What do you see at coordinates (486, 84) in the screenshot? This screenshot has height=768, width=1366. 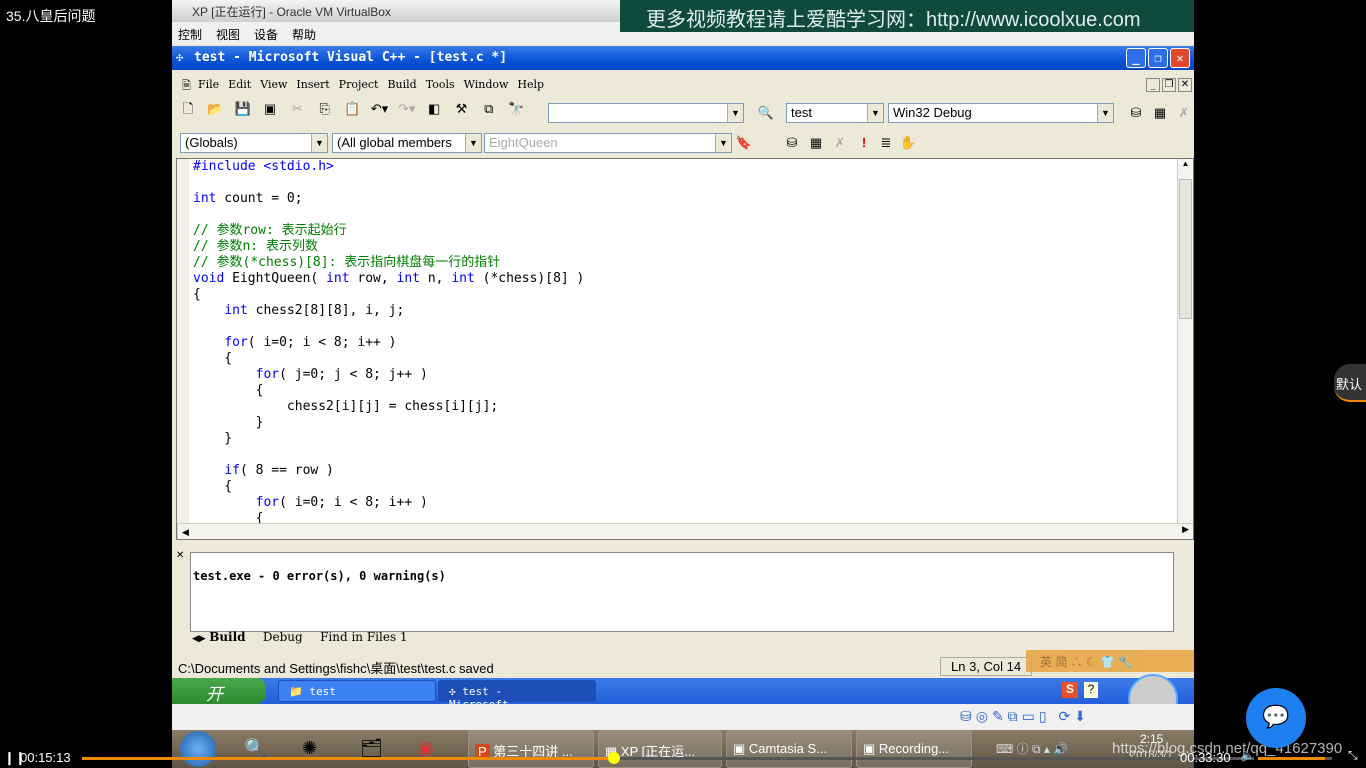 I see `menu-window: Window` at bounding box center [486, 84].